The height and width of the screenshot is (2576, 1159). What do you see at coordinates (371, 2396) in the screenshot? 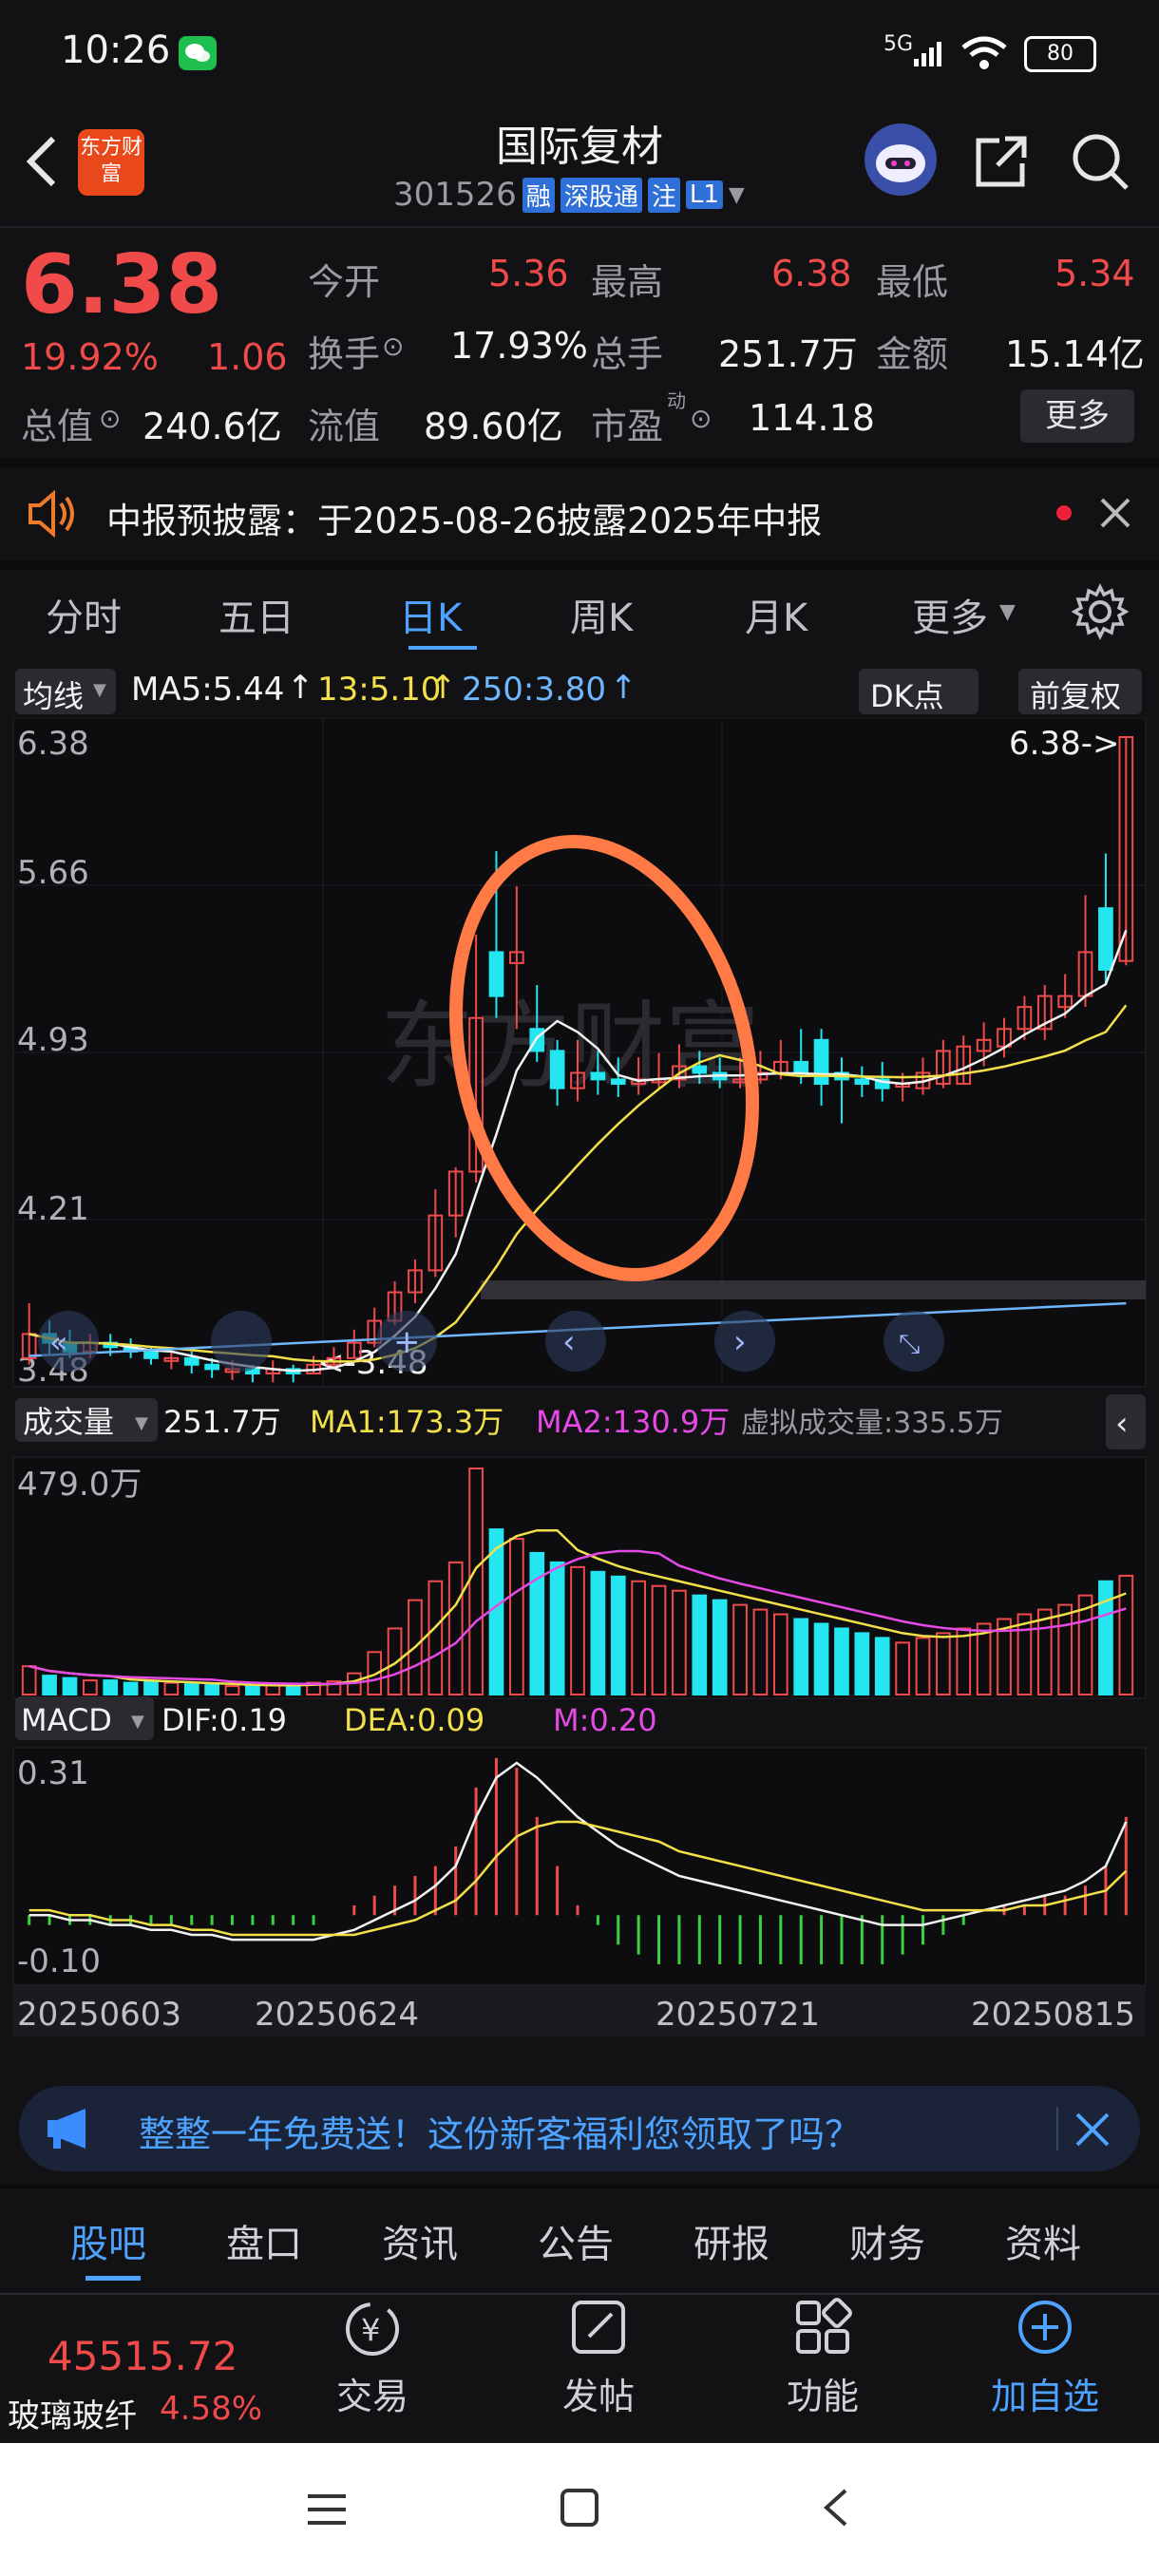
I see `nav-trade-label: 交易` at bounding box center [371, 2396].